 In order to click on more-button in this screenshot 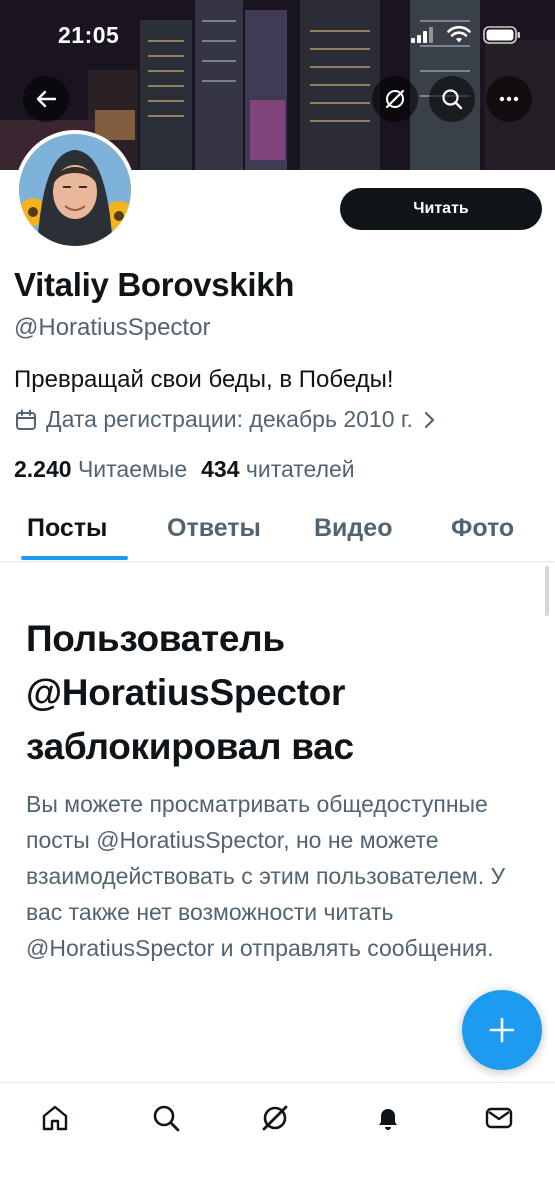, I will do `click(509, 99)`.